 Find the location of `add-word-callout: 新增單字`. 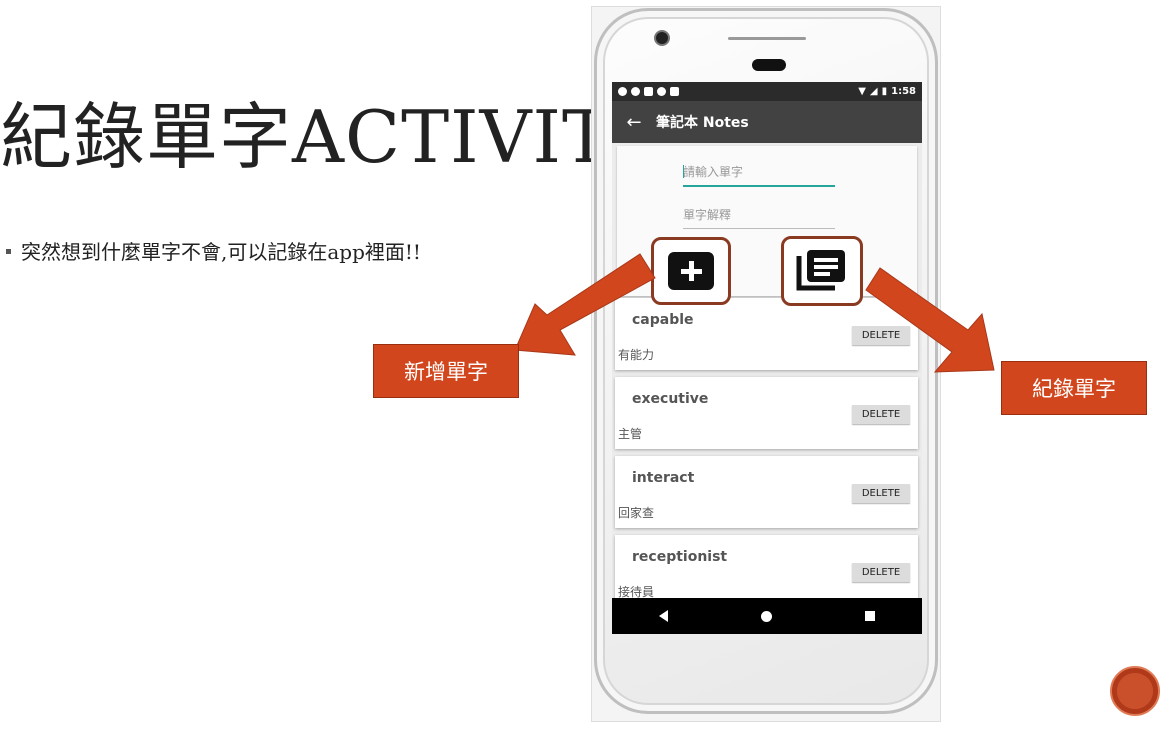

add-word-callout: 新增單字 is located at coordinates (446, 371).